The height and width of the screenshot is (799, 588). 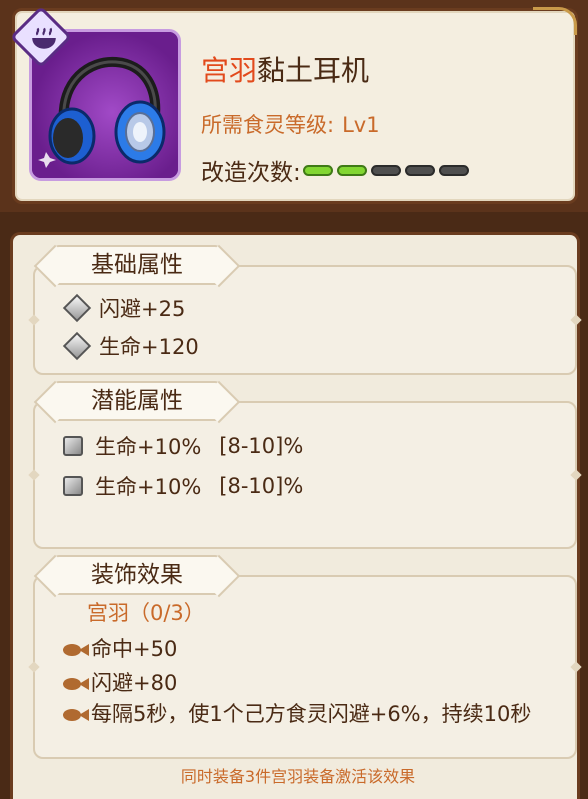 I want to click on basic-stat-text: 闪避+25, so click(x=142, y=309).